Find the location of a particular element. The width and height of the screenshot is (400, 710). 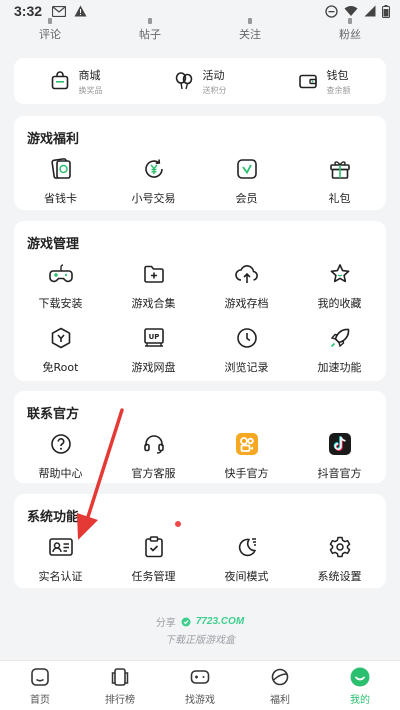

system-item-settings: 系统设置 is located at coordinates (339, 557).